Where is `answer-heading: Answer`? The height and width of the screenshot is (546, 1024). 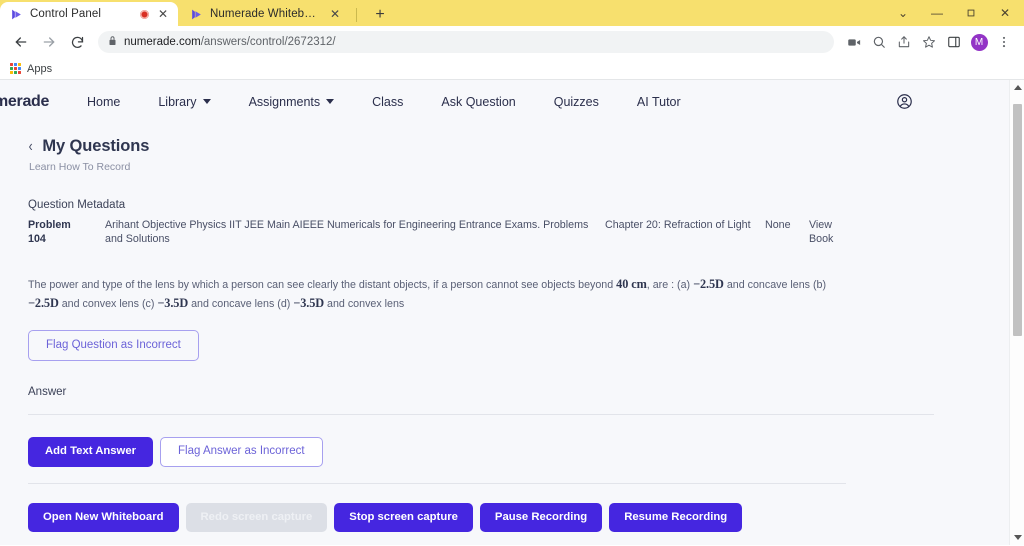
answer-heading: Answer is located at coordinates (47, 391).